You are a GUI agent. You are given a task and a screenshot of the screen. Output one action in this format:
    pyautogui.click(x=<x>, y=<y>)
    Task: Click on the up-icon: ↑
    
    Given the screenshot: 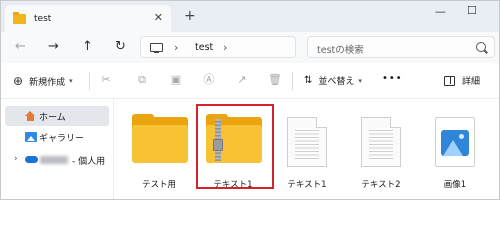 What is the action you would take?
    pyautogui.click(x=87, y=47)
    